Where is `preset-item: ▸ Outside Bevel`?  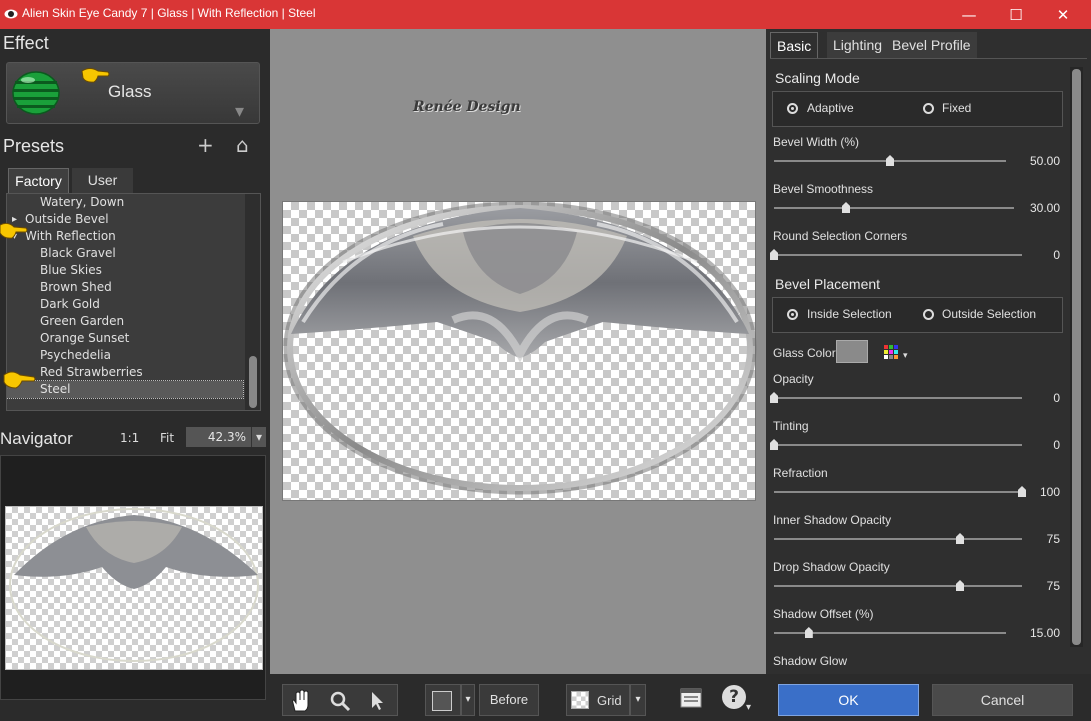
preset-item: ▸ Outside Bevel is located at coordinates (125, 219).